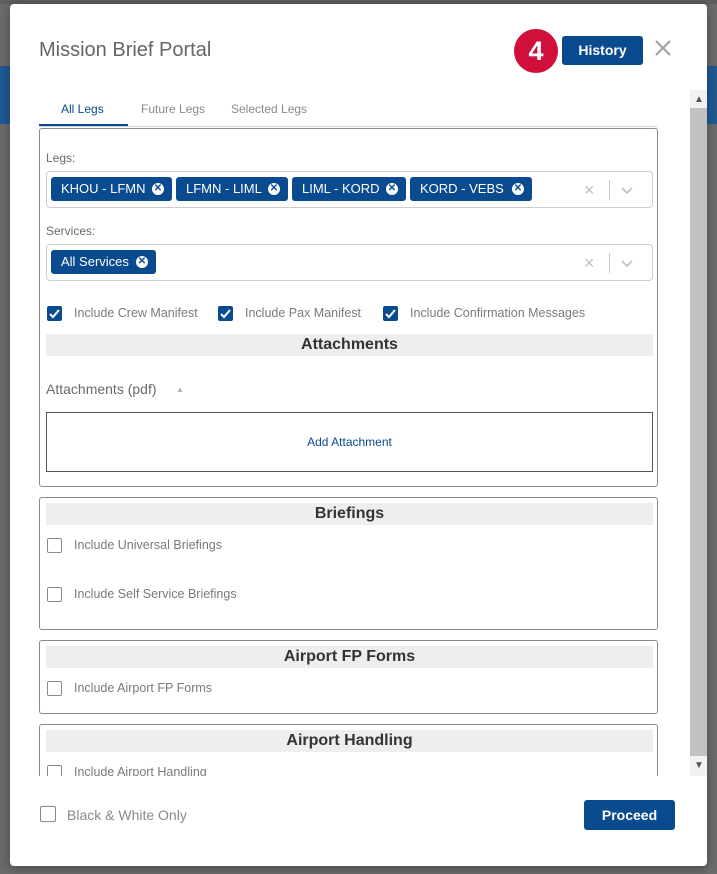 The height and width of the screenshot is (874, 717). Describe the element at coordinates (629, 815) in the screenshot. I see `proceed-button: Proceed` at that location.